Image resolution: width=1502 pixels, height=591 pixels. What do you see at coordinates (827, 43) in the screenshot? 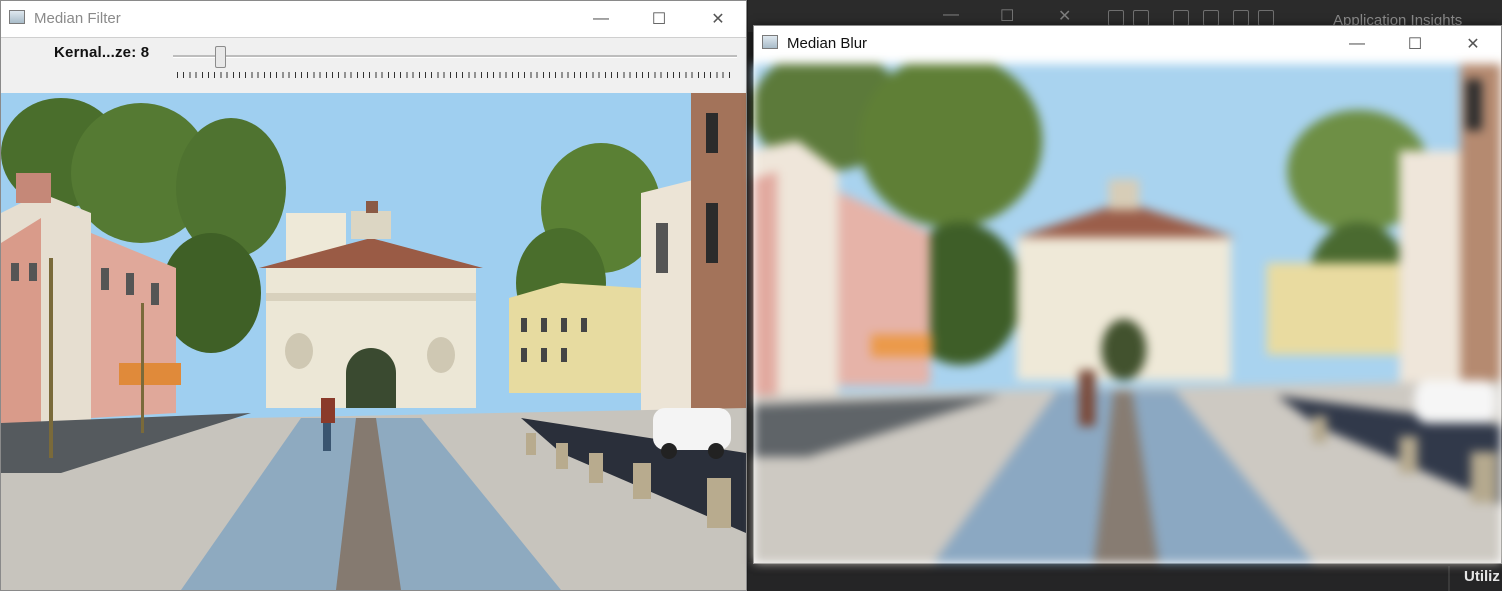
I see `window-title: Median Blur` at bounding box center [827, 43].